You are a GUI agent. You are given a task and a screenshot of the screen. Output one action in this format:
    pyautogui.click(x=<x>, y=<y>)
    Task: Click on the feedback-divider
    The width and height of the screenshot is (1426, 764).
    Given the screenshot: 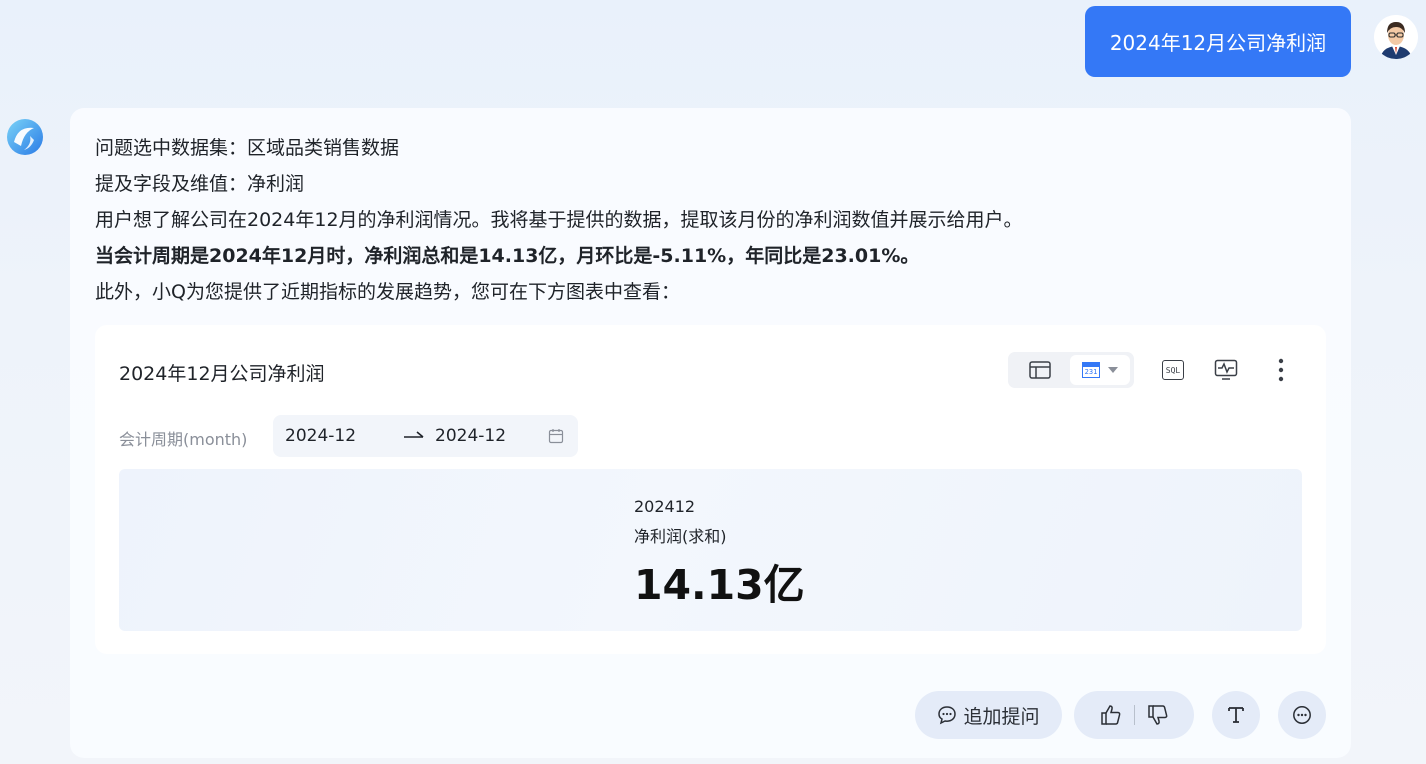 What is the action you would take?
    pyautogui.click(x=1134, y=715)
    